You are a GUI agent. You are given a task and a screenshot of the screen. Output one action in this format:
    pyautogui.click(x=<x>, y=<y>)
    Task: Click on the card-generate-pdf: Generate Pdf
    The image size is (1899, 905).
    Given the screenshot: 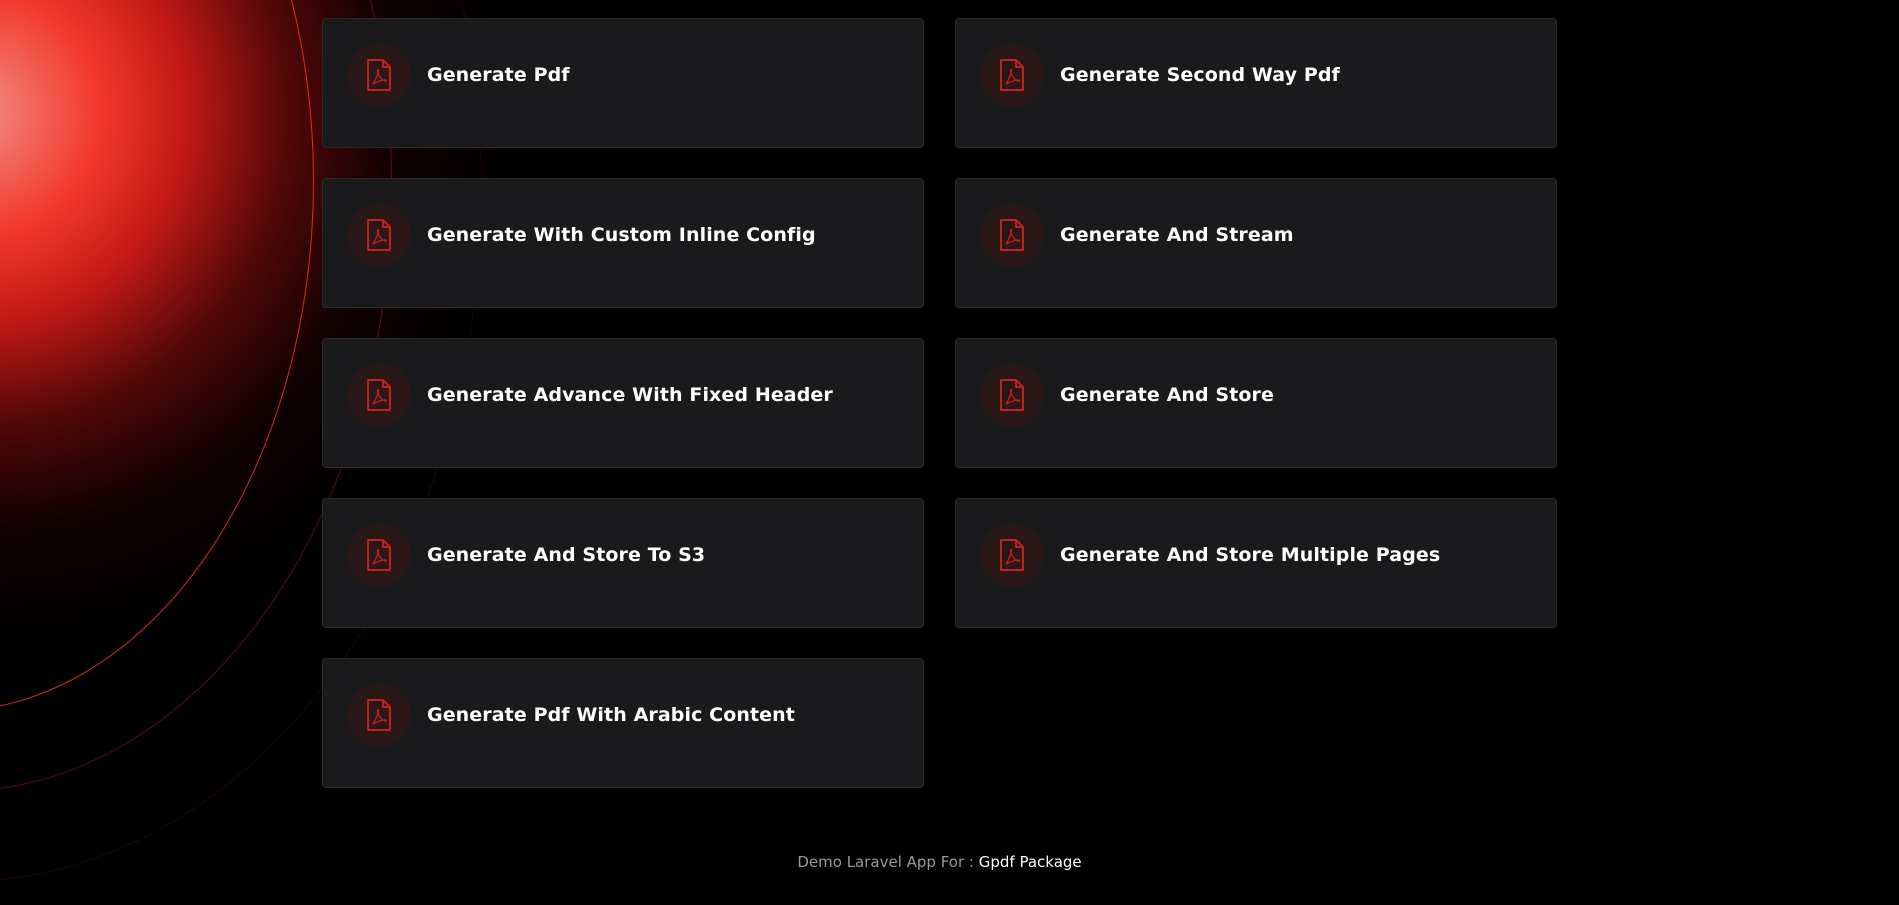 What is the action you would take?
    pyautogui.click(x=623, y=83)
    